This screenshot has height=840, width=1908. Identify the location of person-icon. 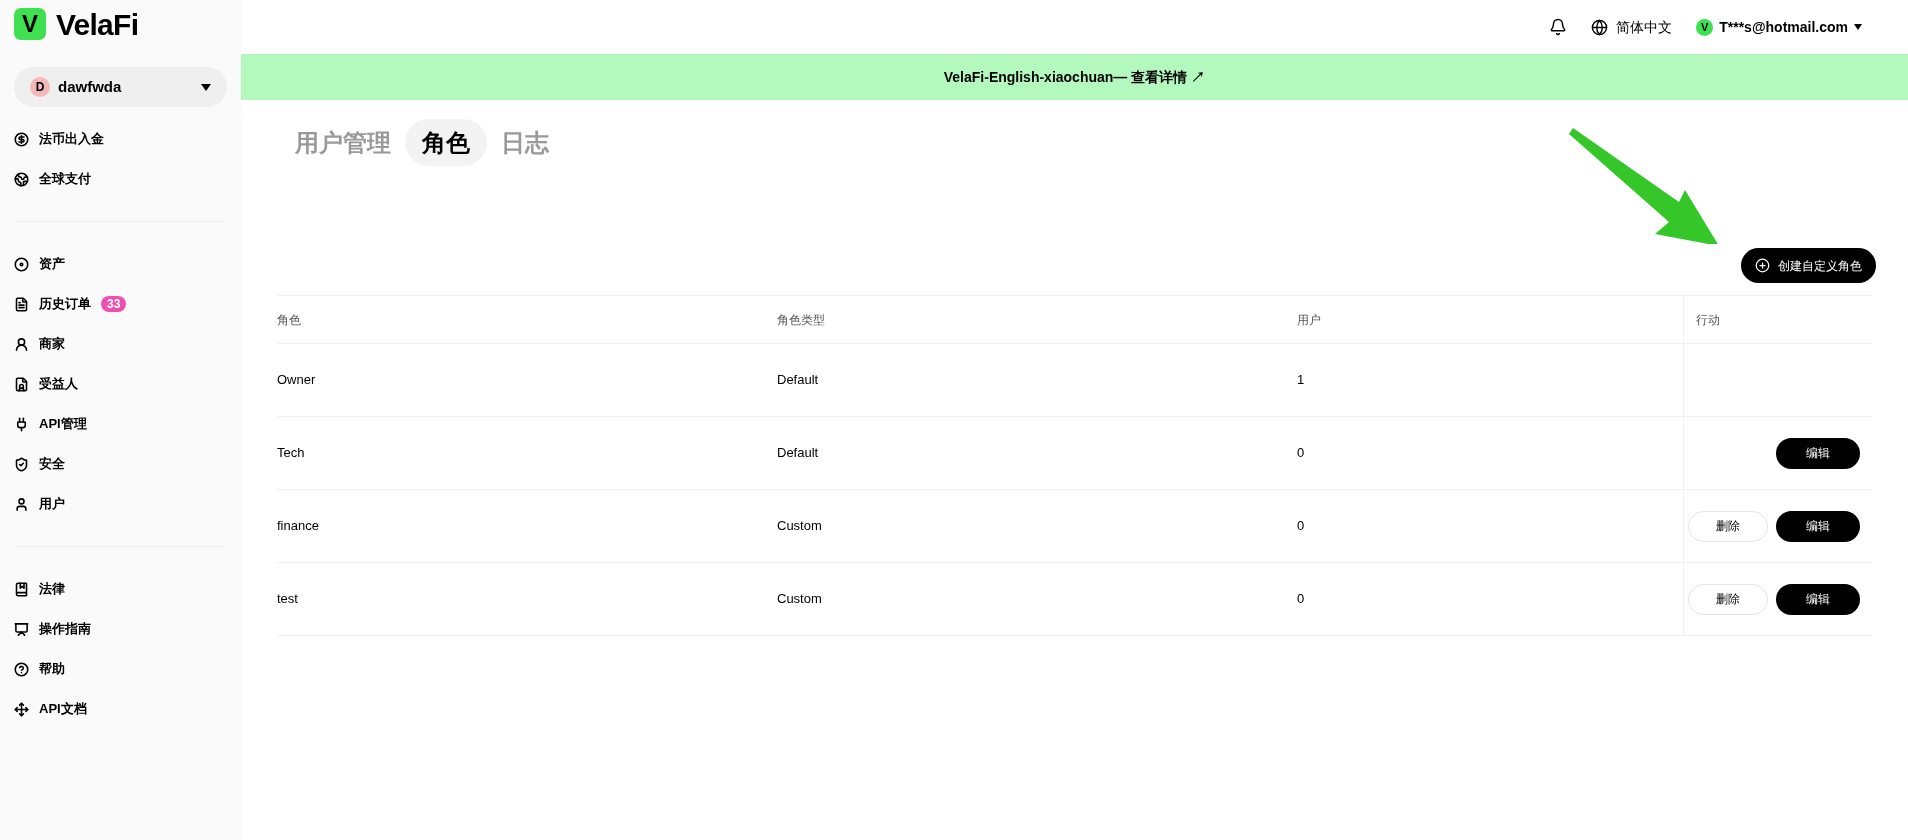
(21, 344).